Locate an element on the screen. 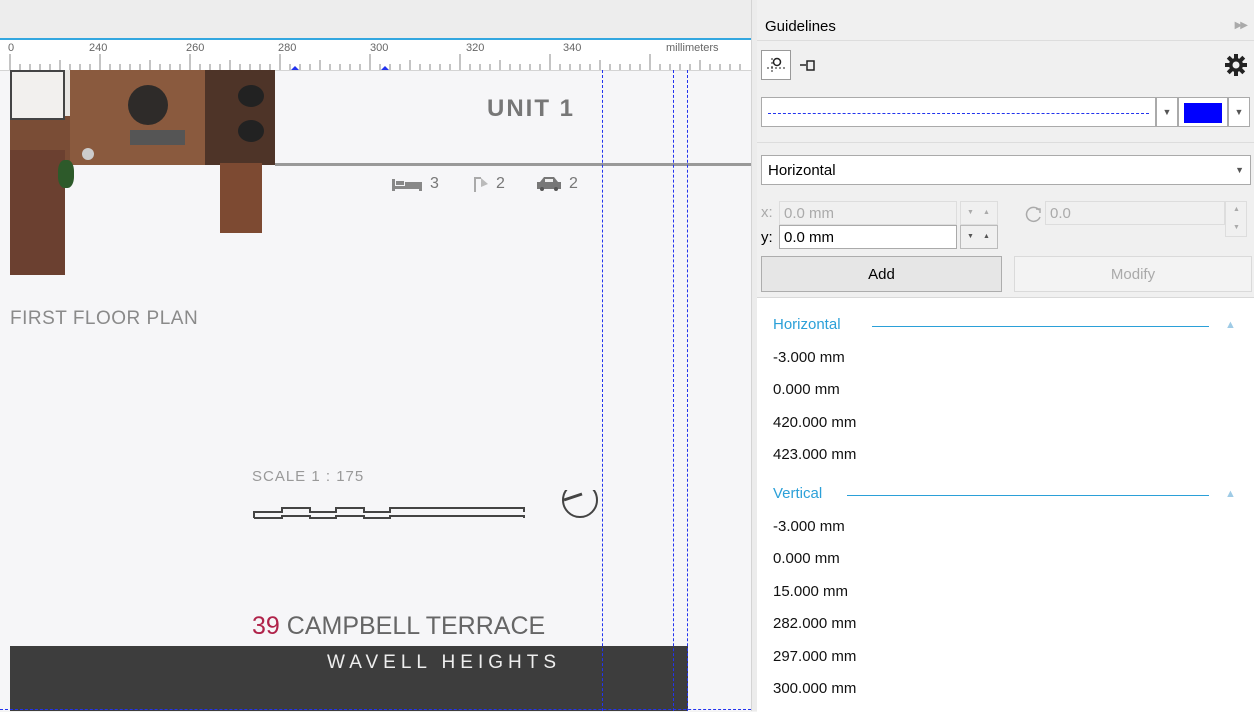 Image resolution: width=1254 pixels, height=712 pixels. bathrooms-count: 2 is located at coordinates (500, 183).